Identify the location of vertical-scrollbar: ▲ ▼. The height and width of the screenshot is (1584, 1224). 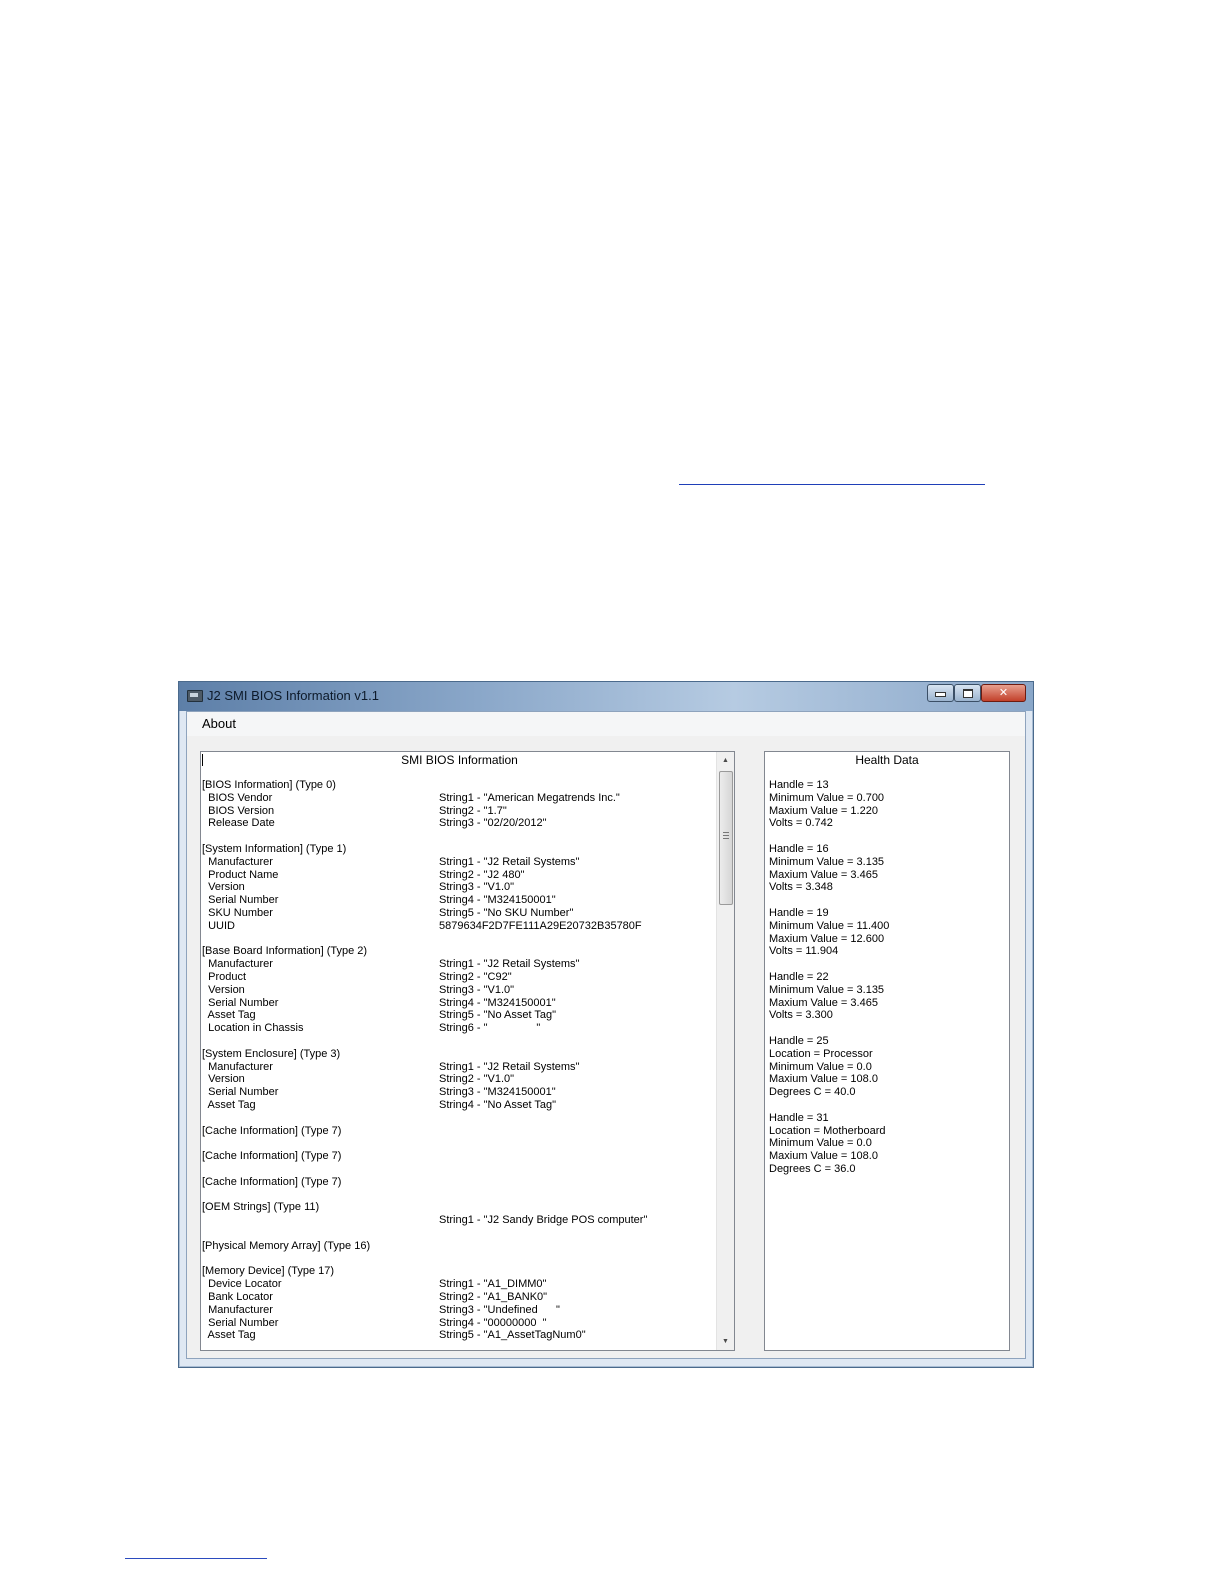
(725, 1051).